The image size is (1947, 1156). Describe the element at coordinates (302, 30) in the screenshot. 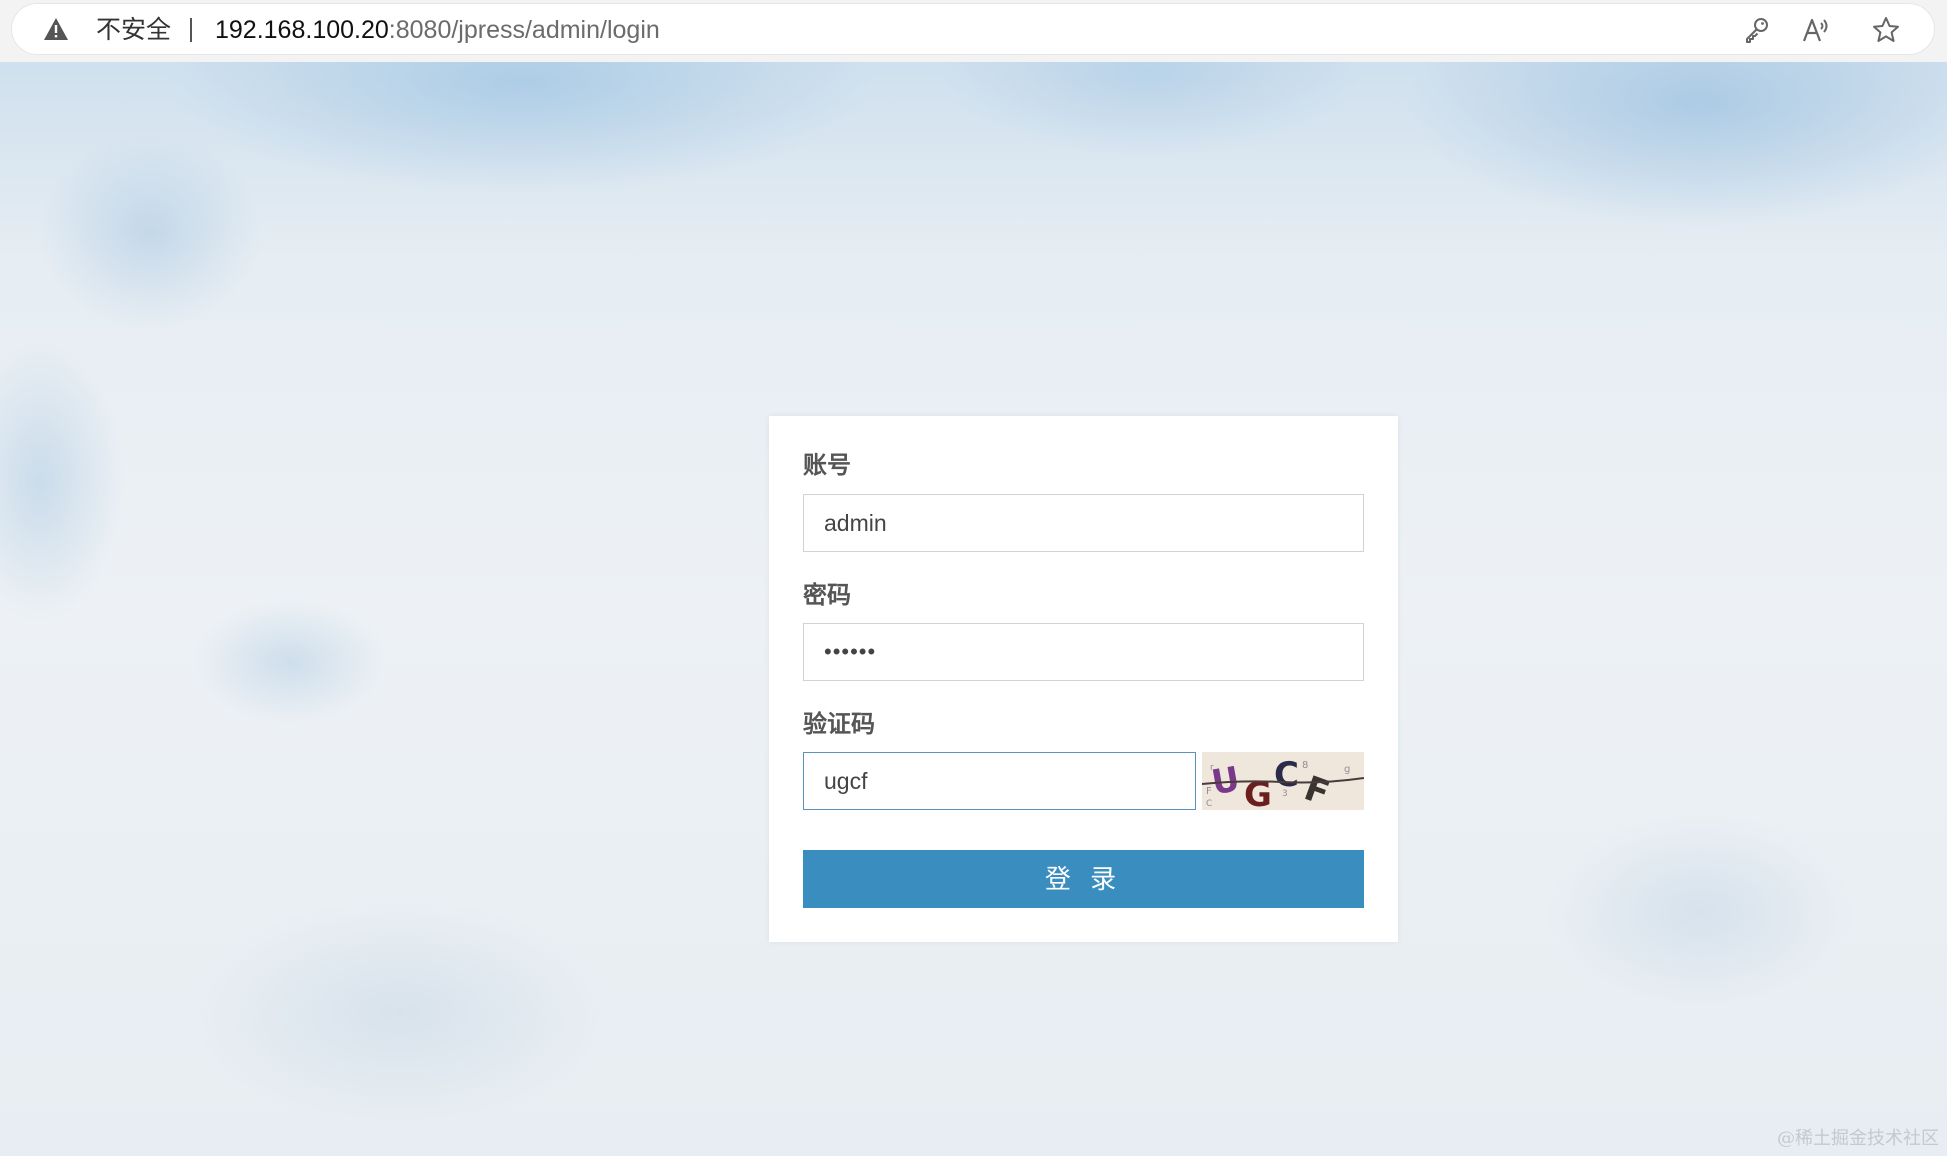

I see `url-host: 192.168.100.20` at that location.